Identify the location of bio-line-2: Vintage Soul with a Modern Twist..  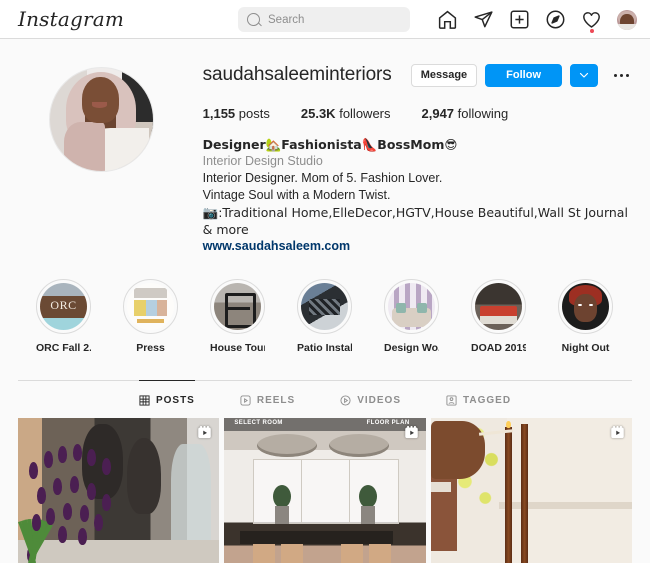
(296, 195).